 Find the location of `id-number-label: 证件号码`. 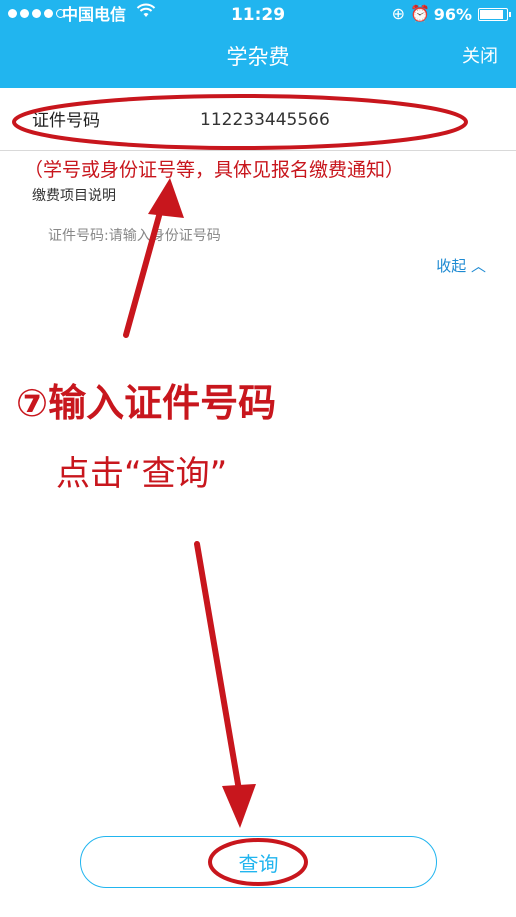

id-number-label: 证件号码 is located at coordinates (66, 121).